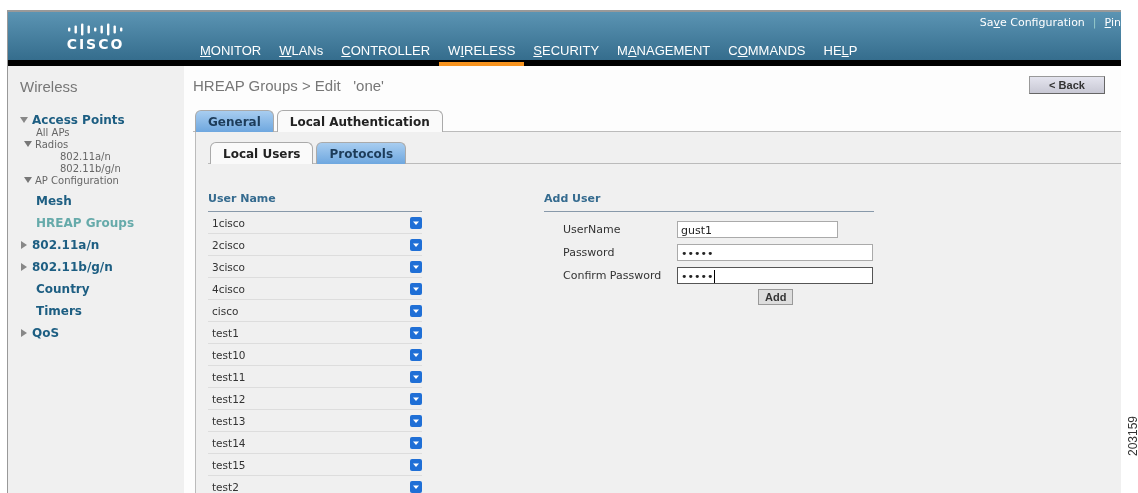 This screenshot has height=493, width=1138. Describe the element at coordinates (1132, 436) in the screenshot. I see `figure-number: 203159` at that location.